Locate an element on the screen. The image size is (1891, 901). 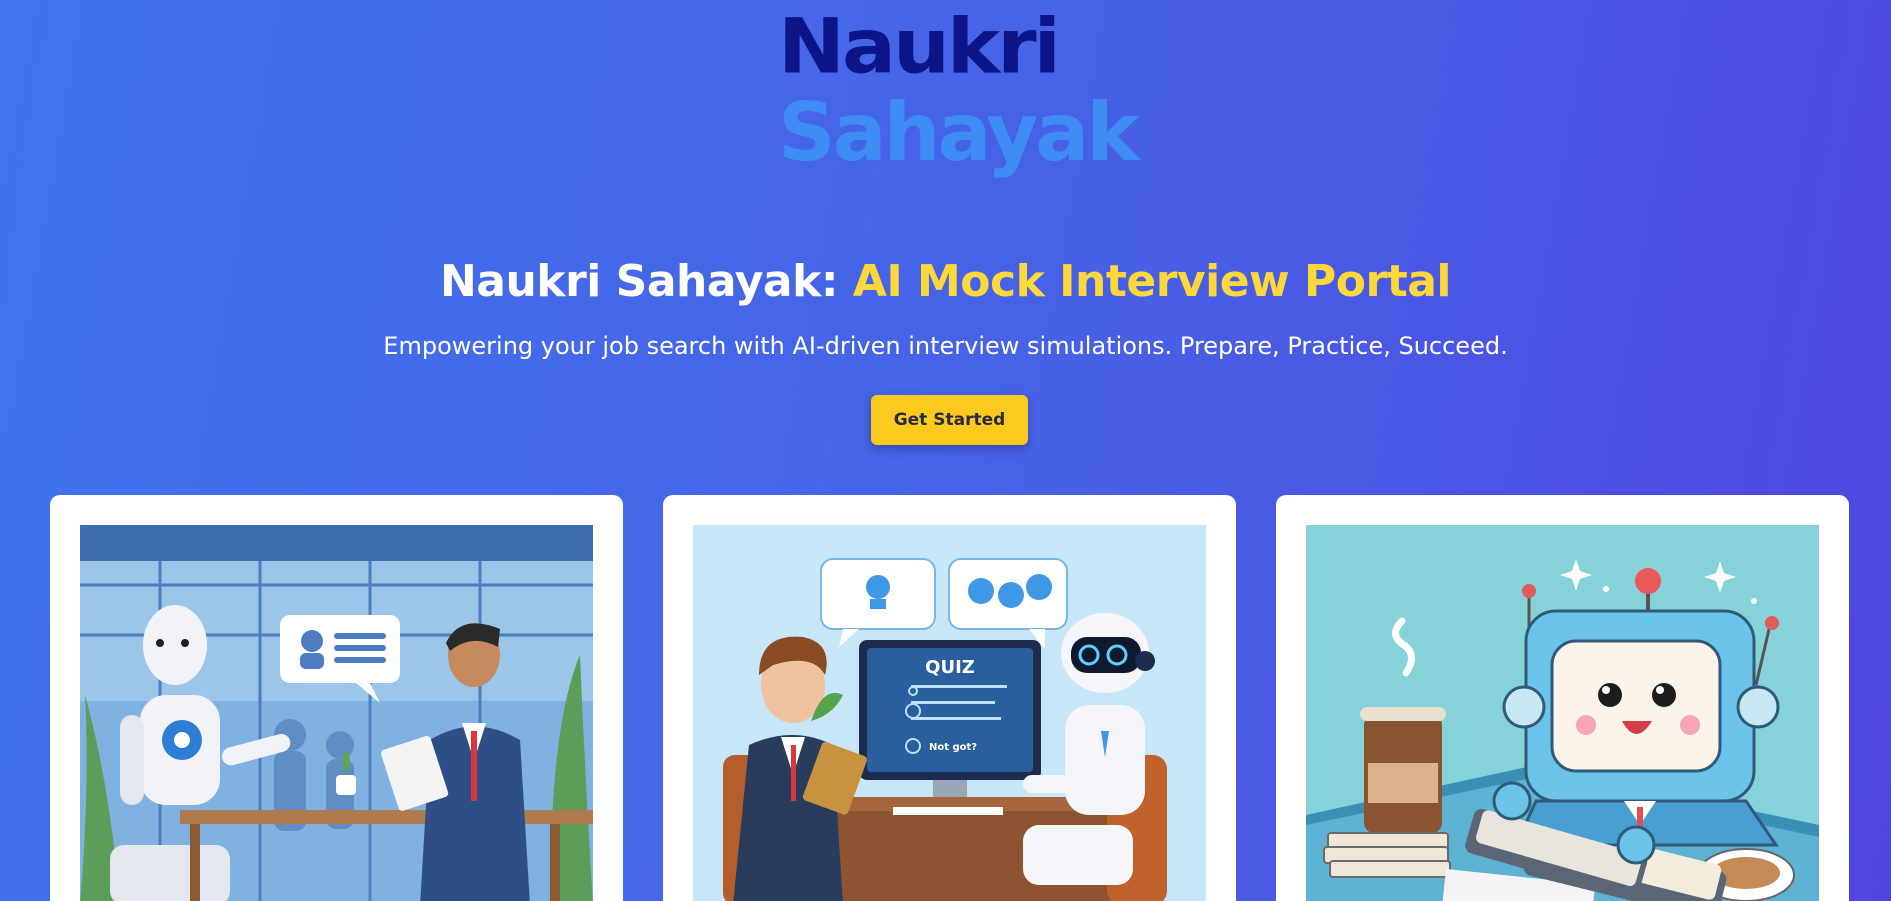
quiz-interview-illustration: QUIZ Not got? is located at coordinates (949, 713).